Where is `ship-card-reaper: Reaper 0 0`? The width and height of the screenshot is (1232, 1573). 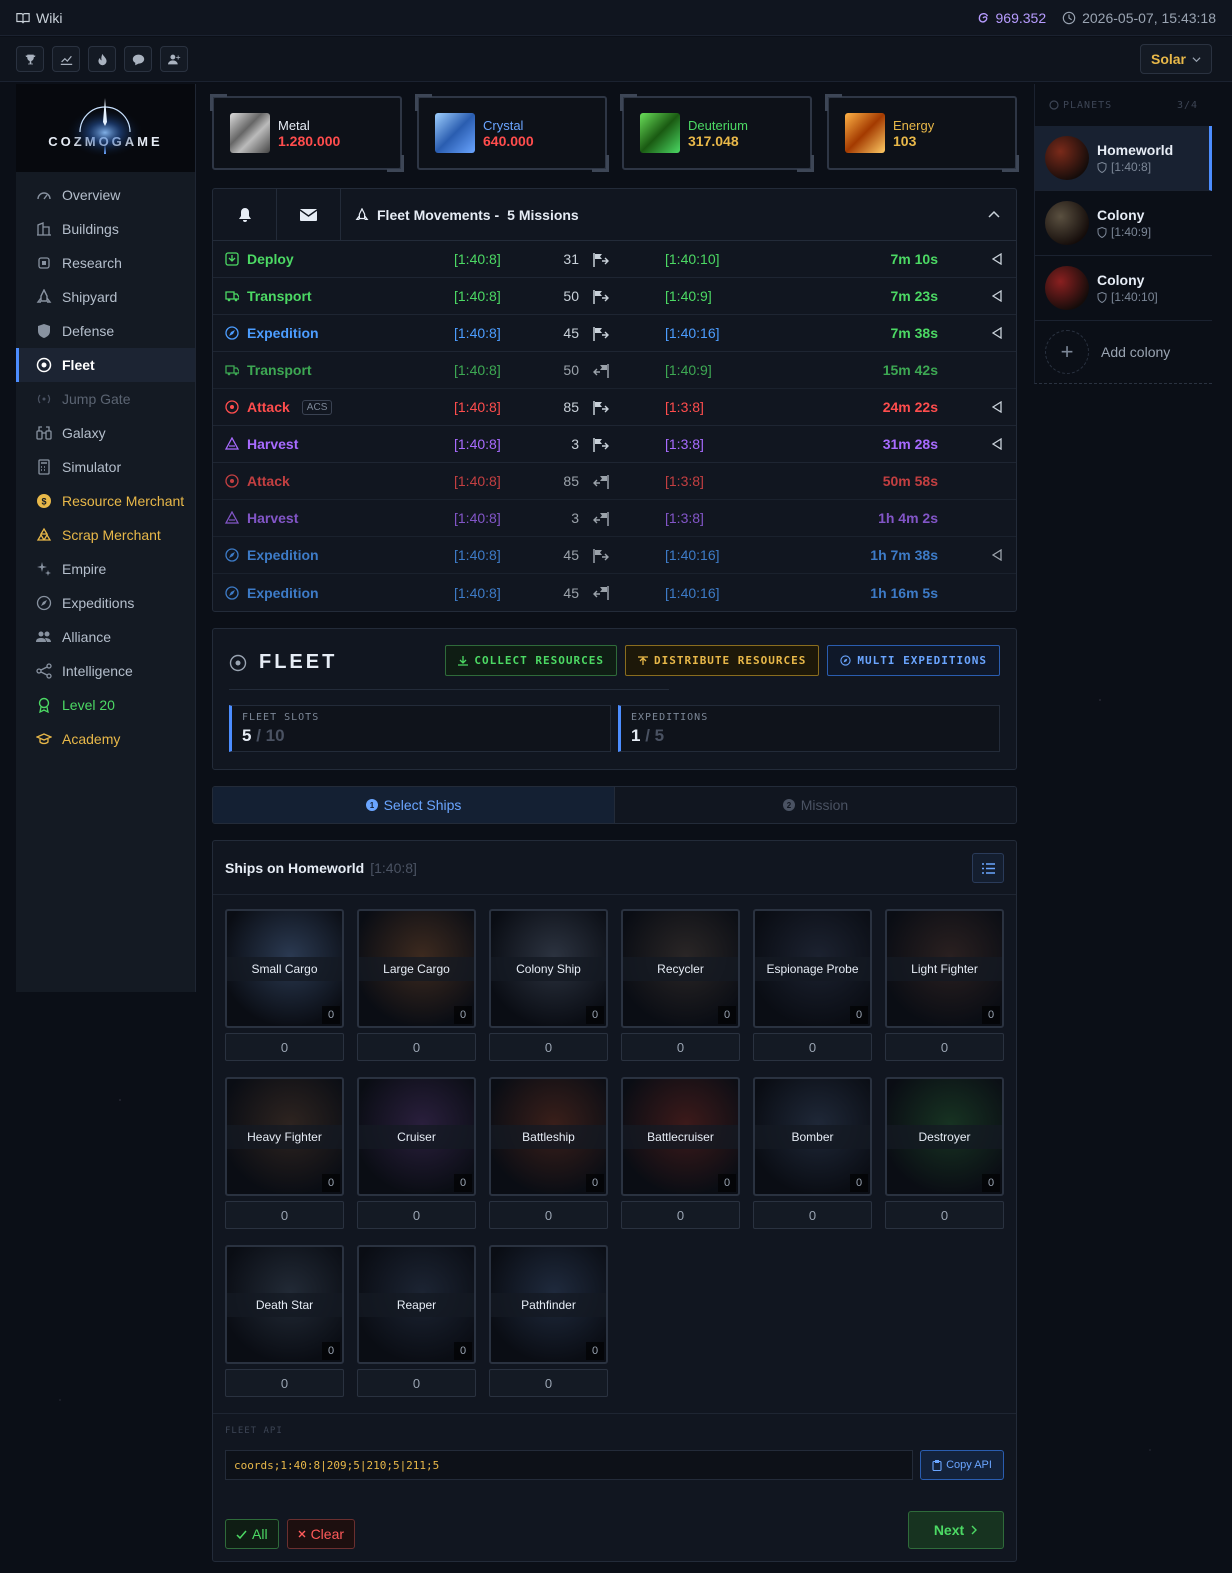 ship-card-reaper: Reaper 0 0 is located at coordinates (416, 1321).